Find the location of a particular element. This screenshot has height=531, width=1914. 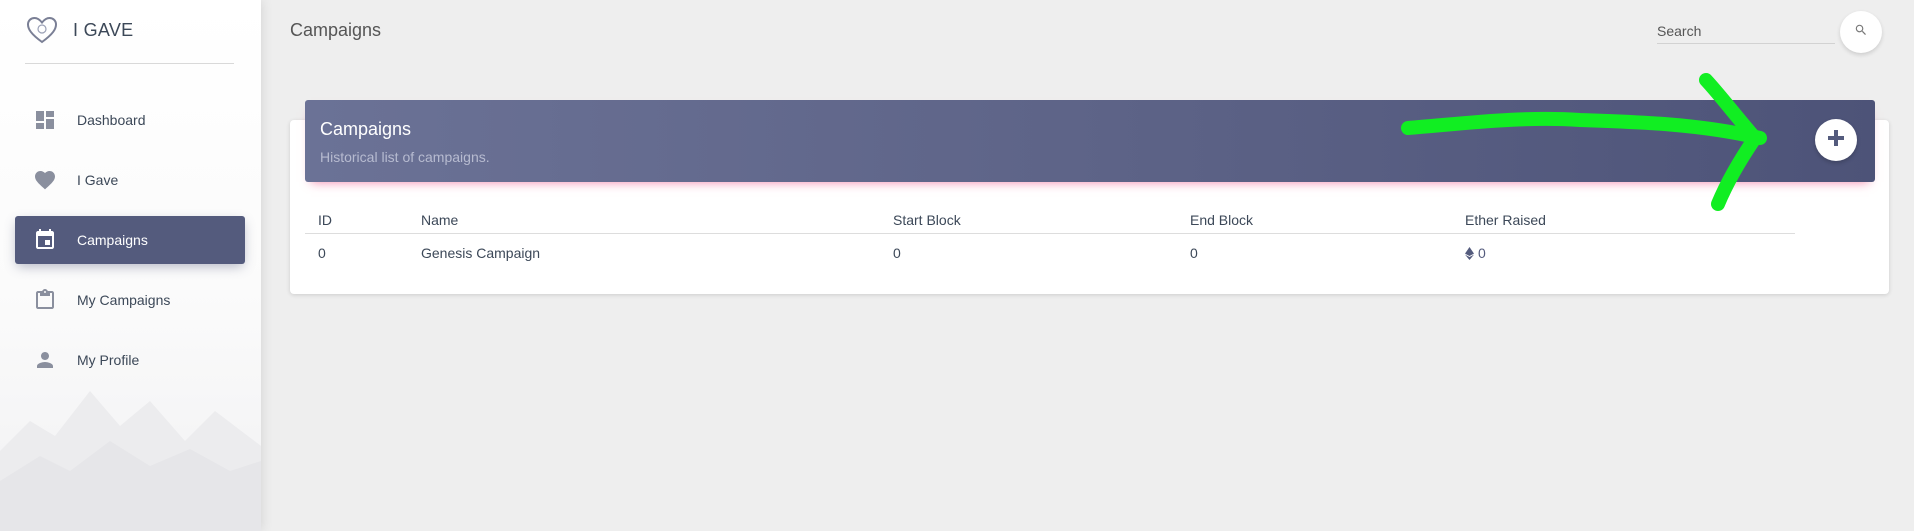

column-header-name: Name is located at coordinates (440, 220).